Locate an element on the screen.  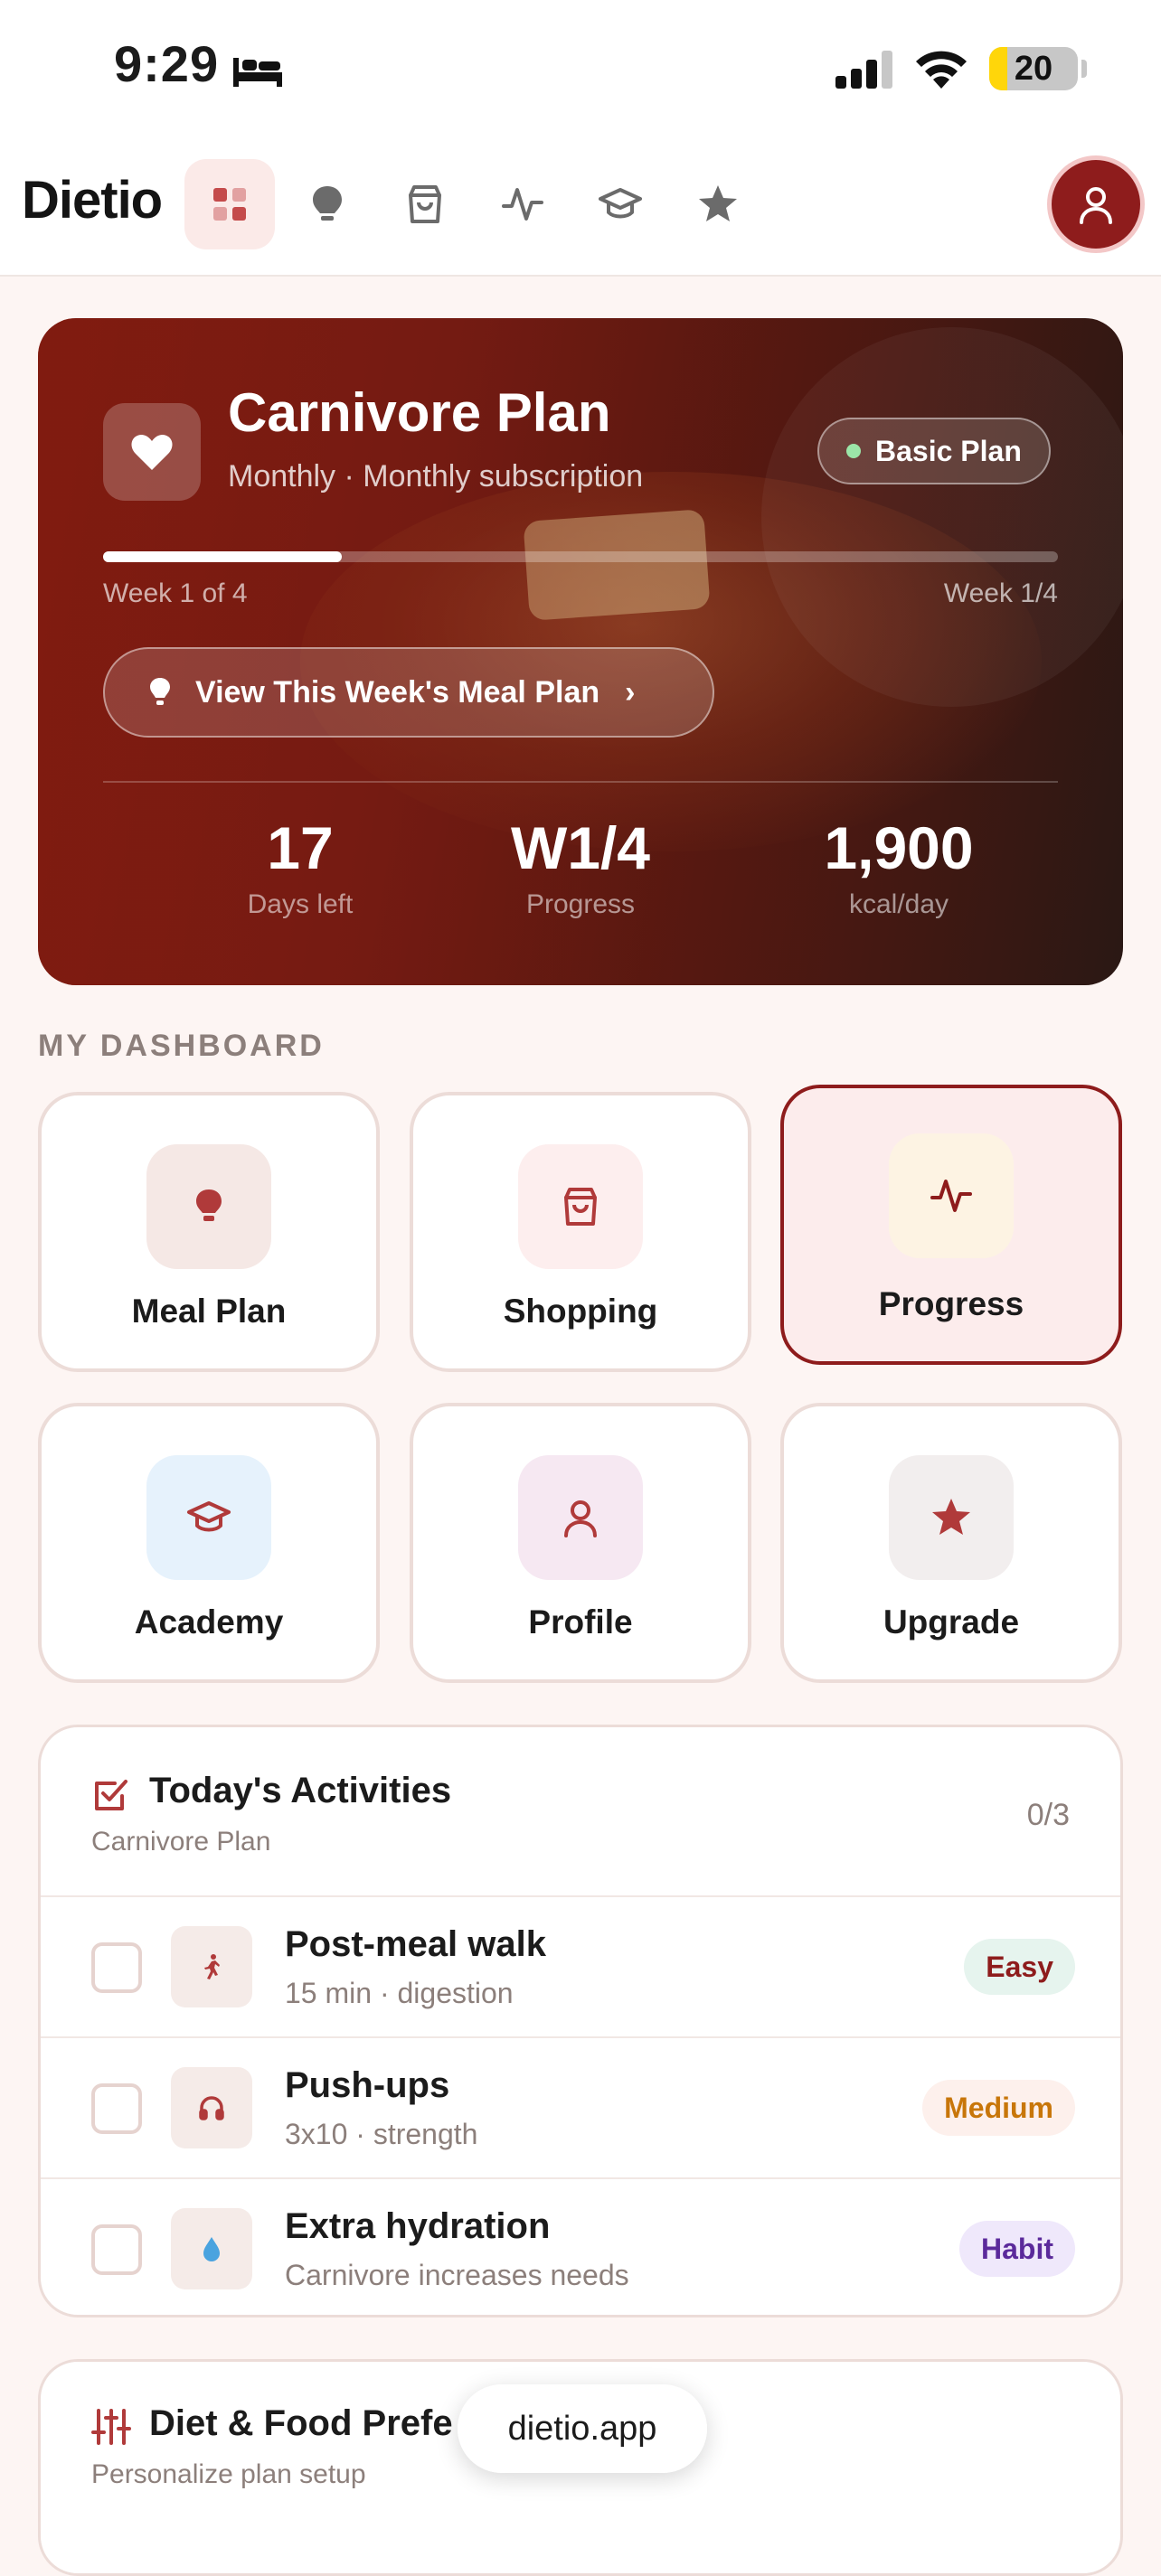
activity-subtitle: Carnivore increases needs is located at coordinates (457, 2275).